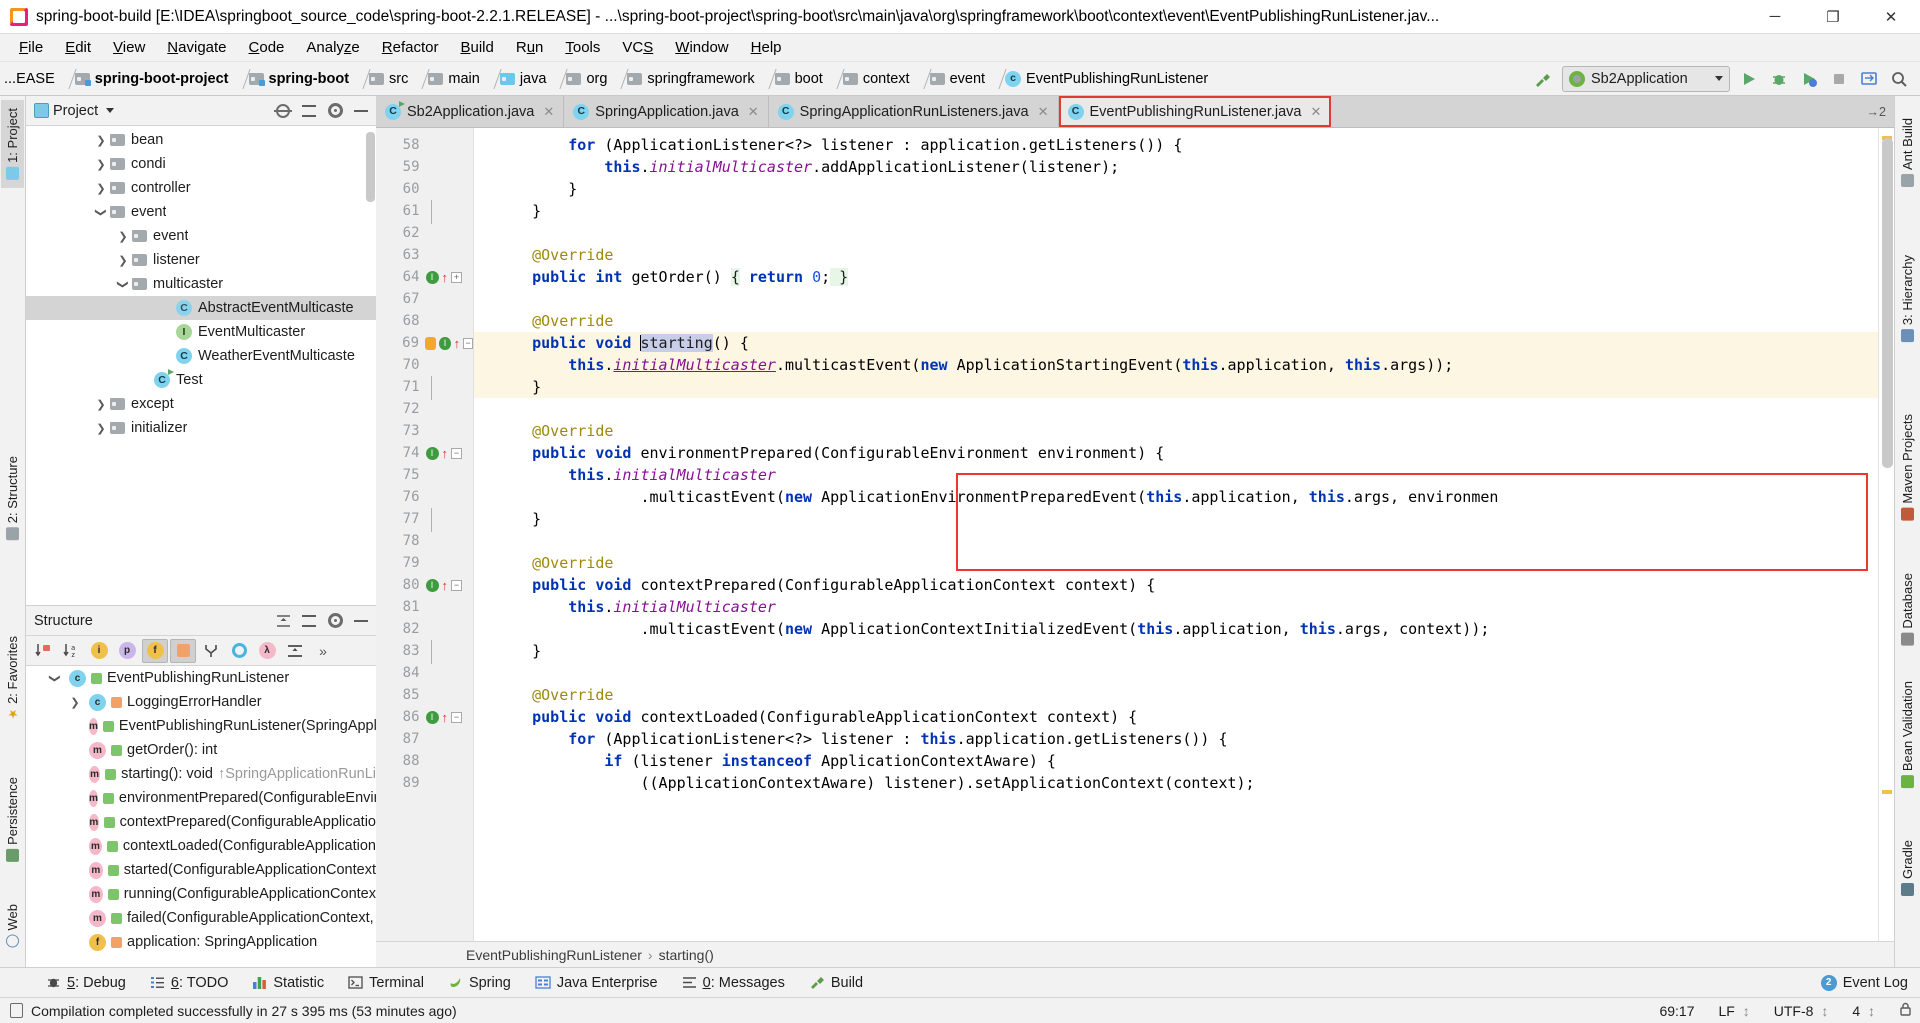  I want to click on expand-all-button, so click(283, 621).